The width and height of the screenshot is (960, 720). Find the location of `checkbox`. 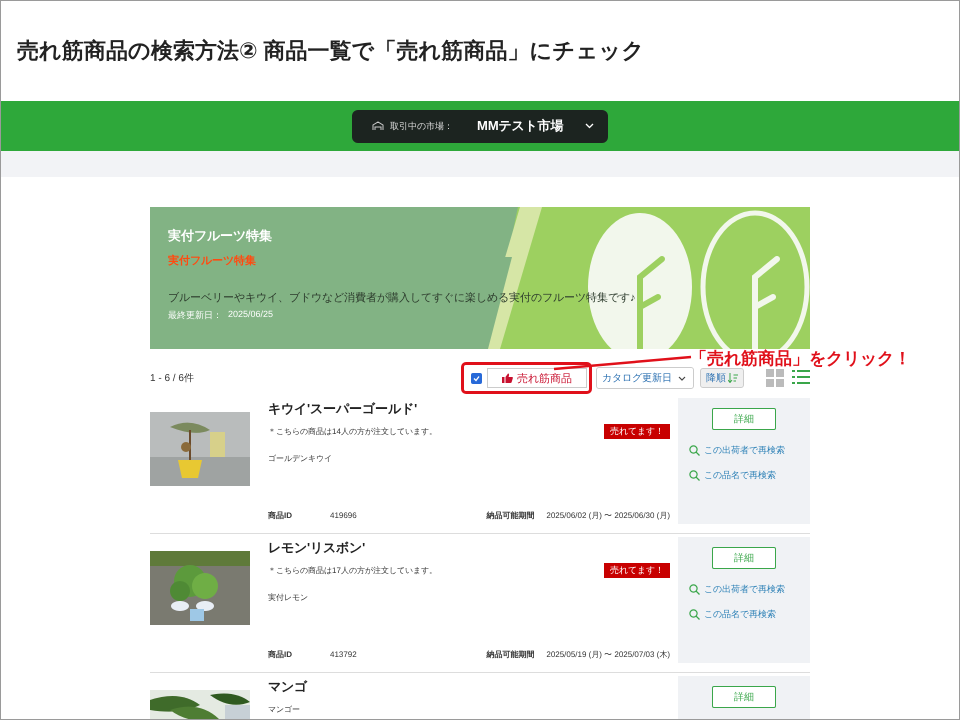

checkbox is located at coordinates (476, 378).